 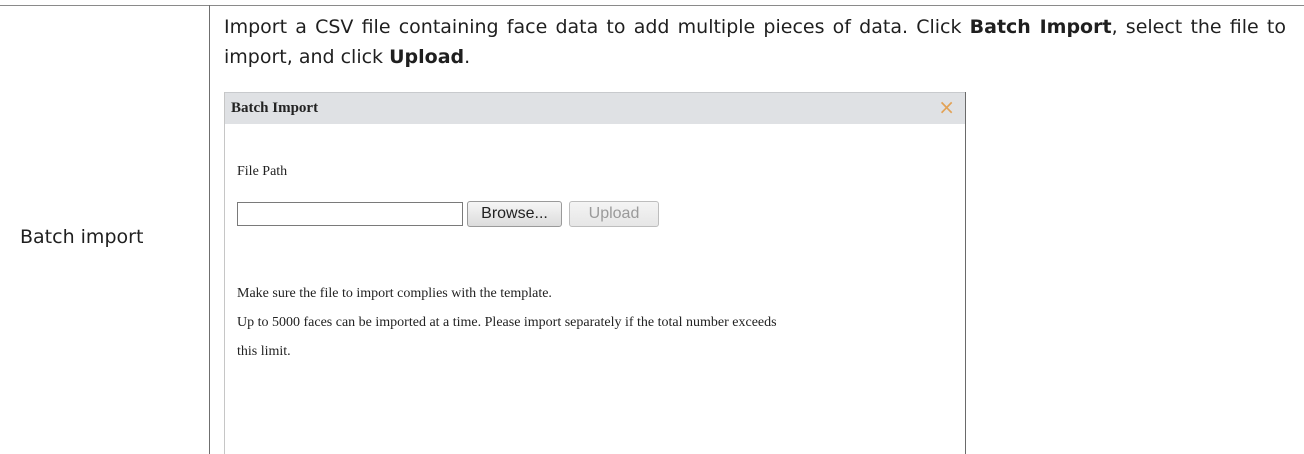 I want to click on dialog-header: Batch Import ×, so click(x=595, y=108).